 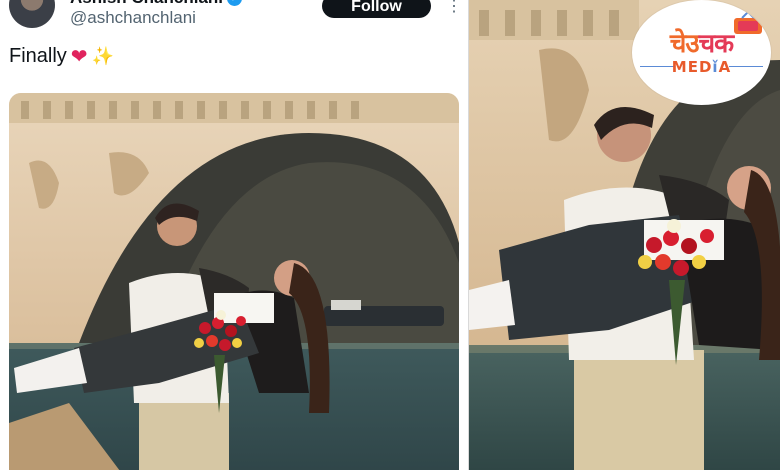 What do you see at coordinates (376, 9) in the screenshot?
I see `follow-button: Follow` at bounding box center [376, 9].